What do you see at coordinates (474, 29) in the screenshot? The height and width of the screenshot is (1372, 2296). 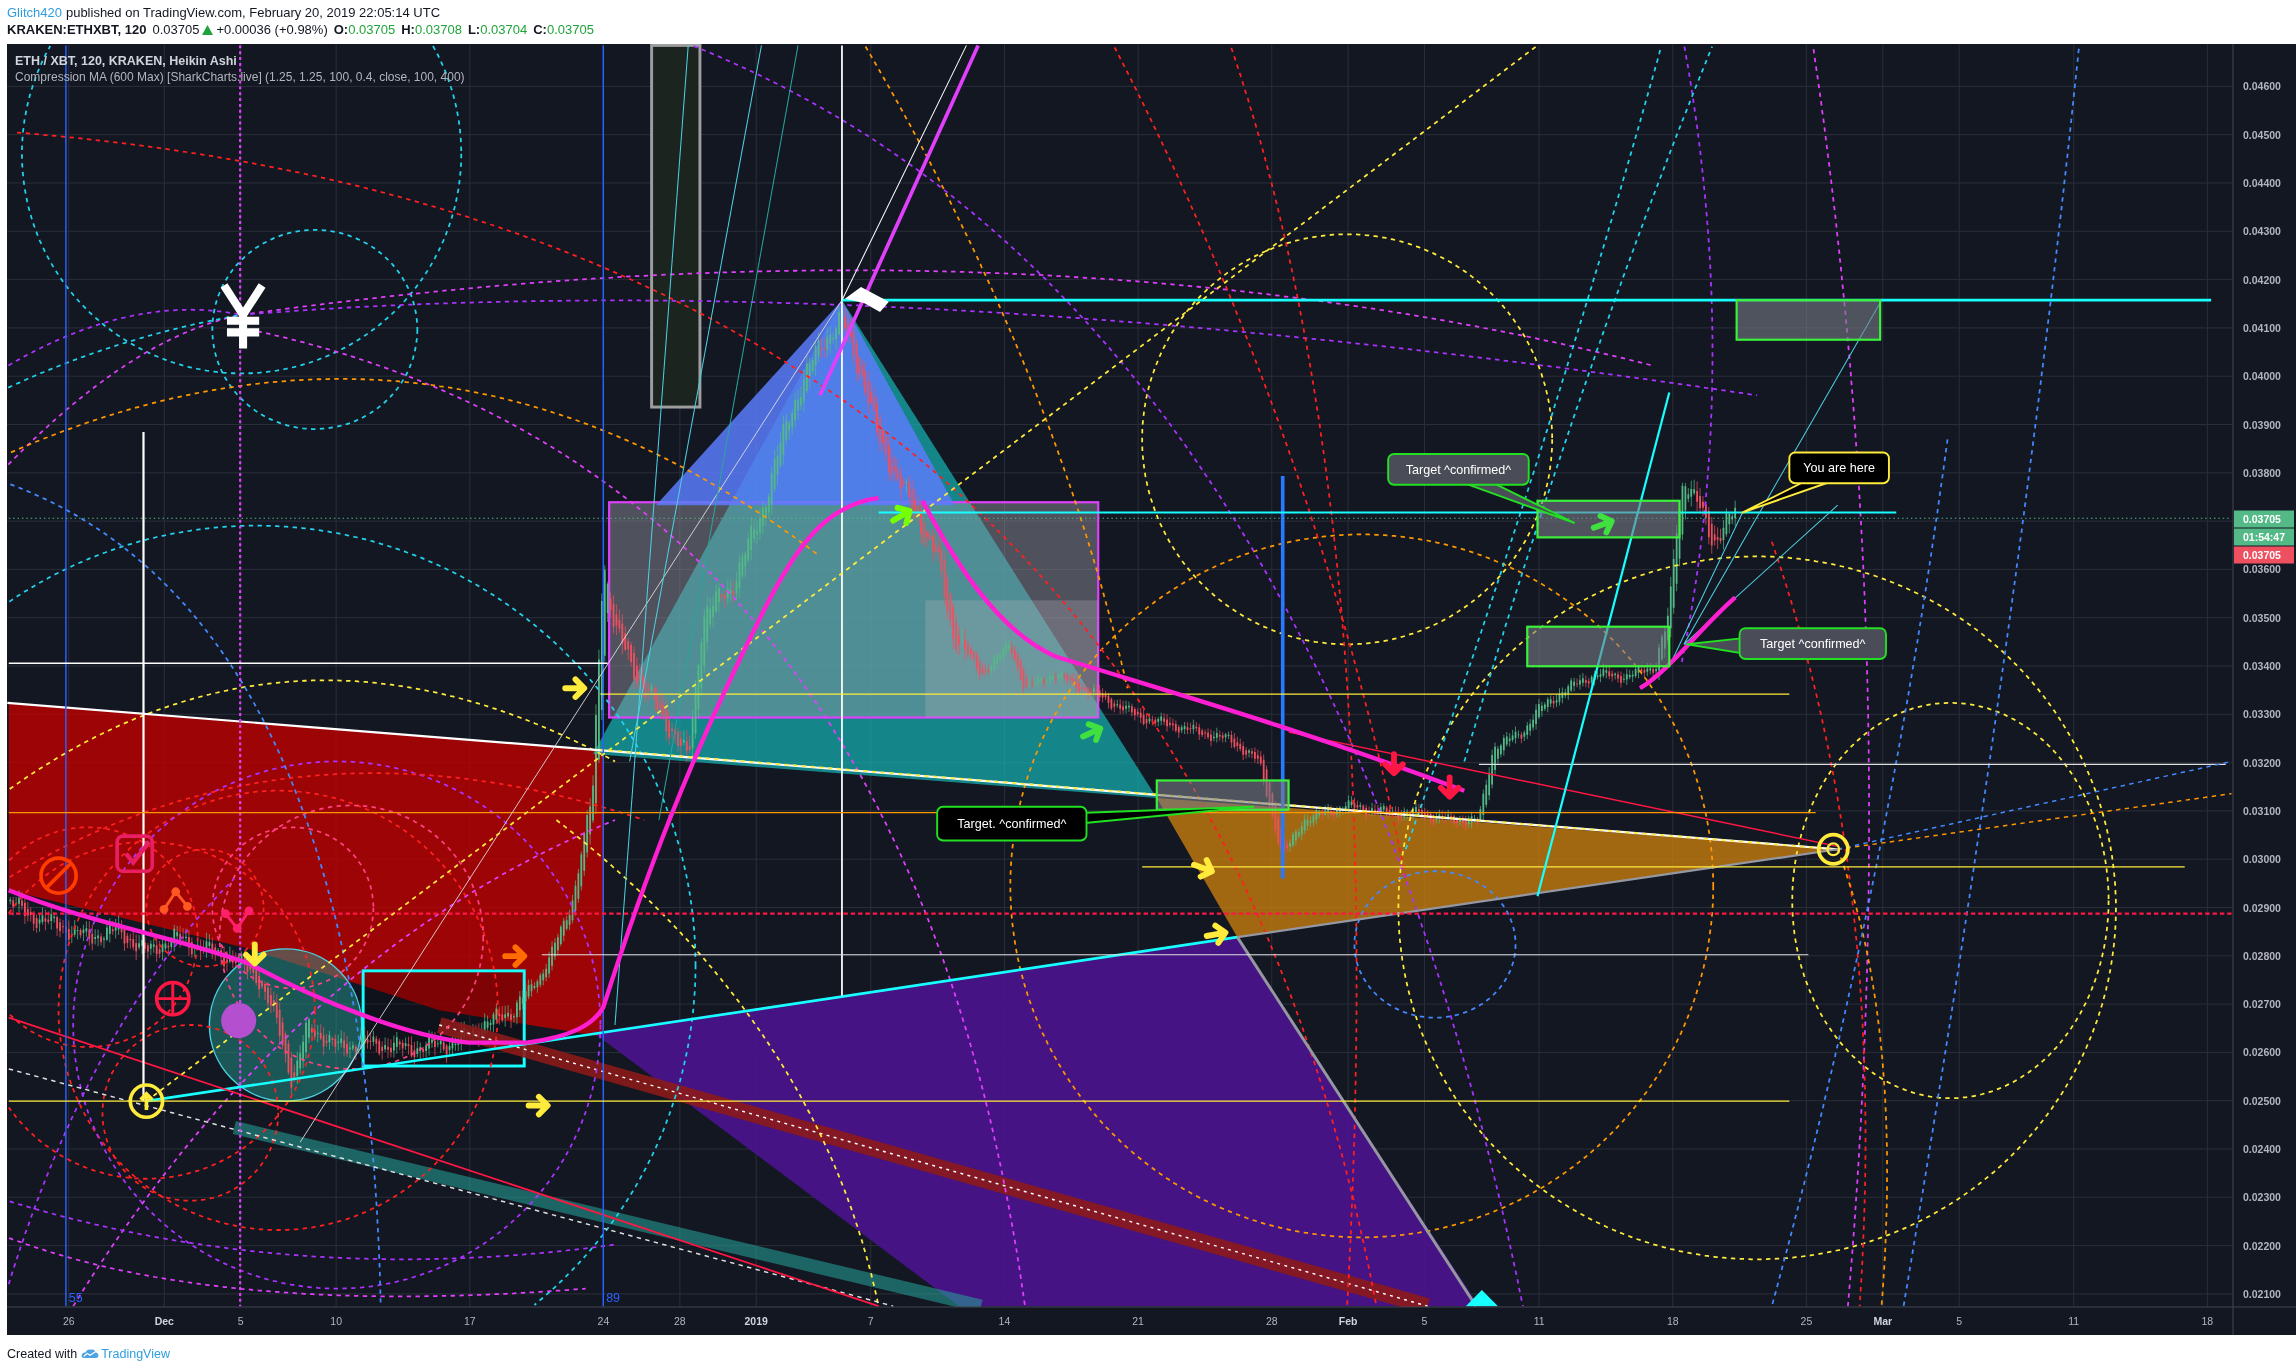 I see `ohlc-label: L:` at bounding box center [474, 29].